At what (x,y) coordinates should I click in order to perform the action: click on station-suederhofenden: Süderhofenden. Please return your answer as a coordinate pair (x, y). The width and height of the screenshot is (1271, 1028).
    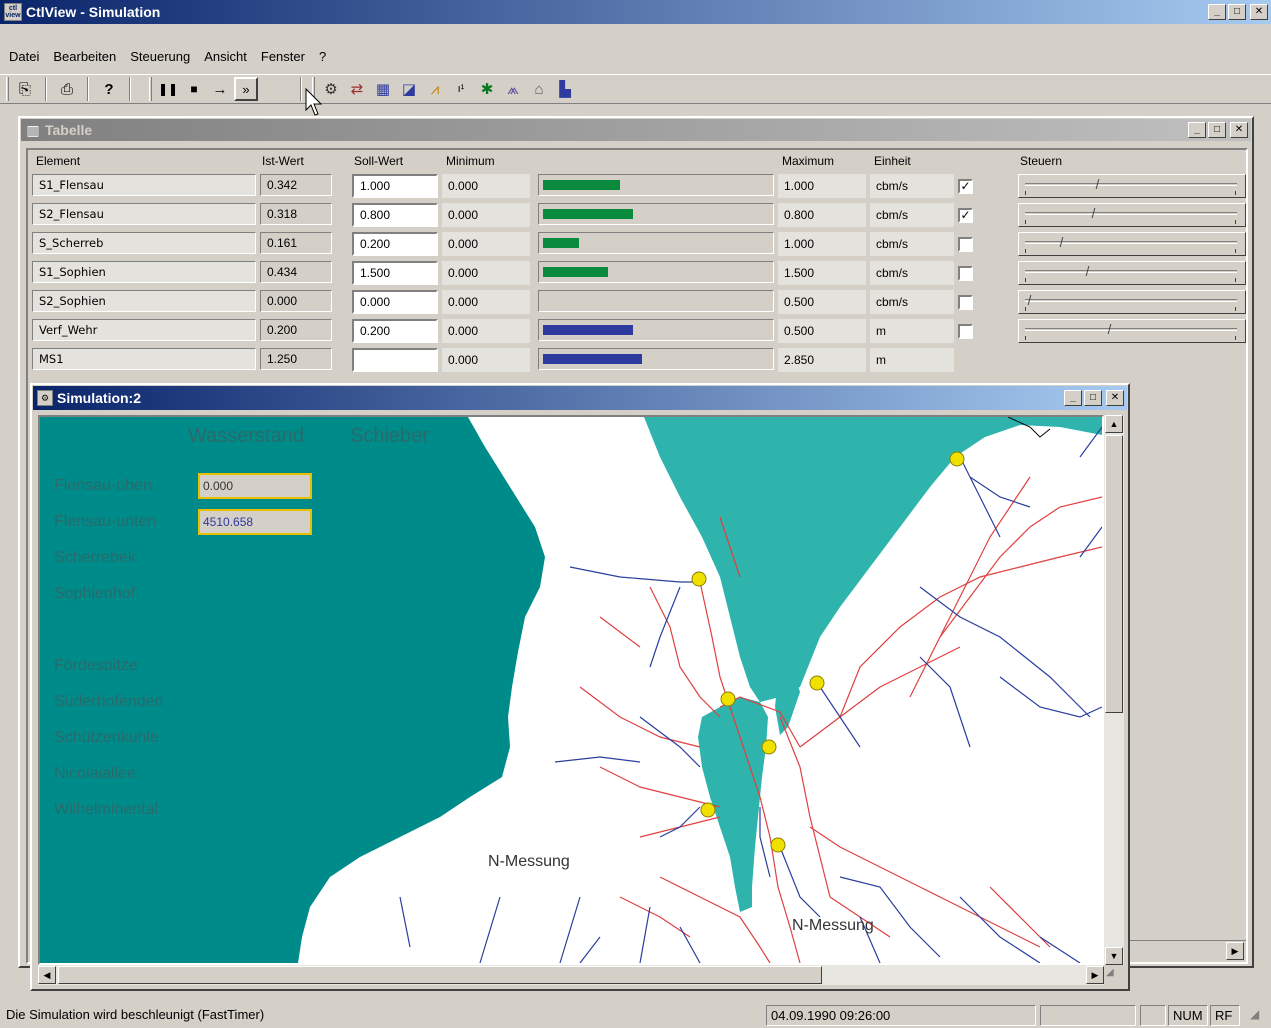
    Looking at the image, I should click on (108, 702).